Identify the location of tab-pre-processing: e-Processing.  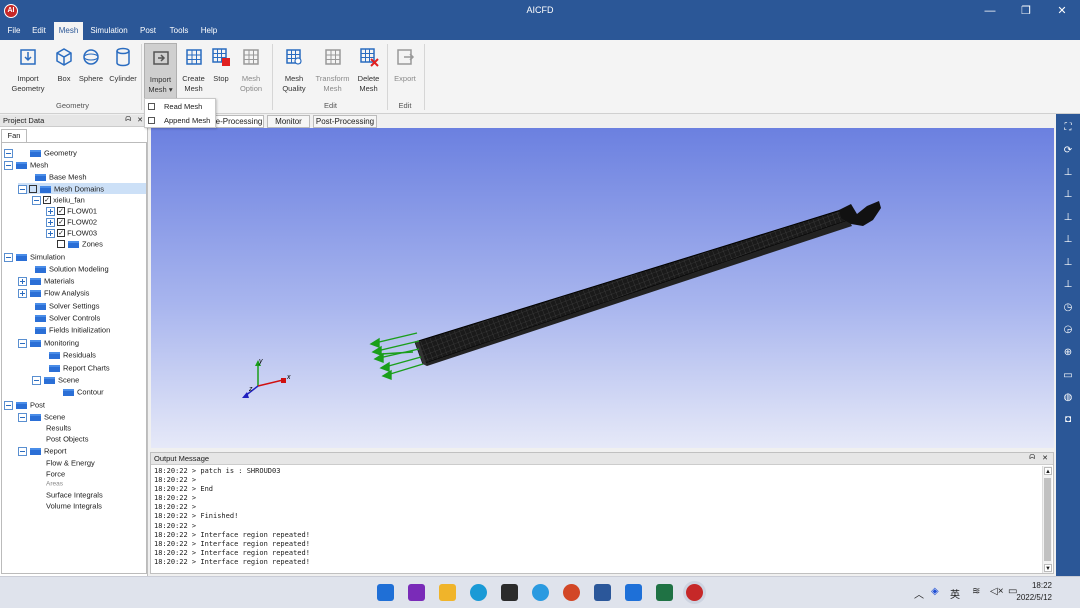
(239, 121).